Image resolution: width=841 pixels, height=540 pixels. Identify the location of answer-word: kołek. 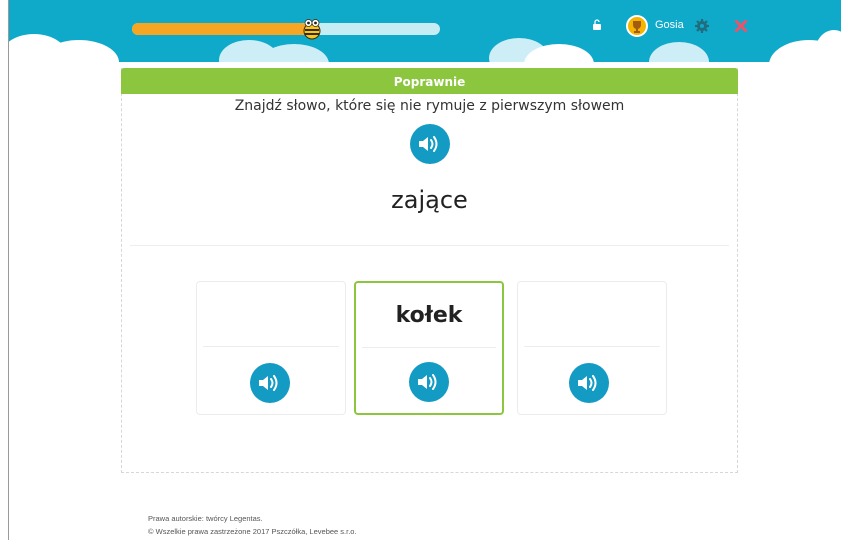
(429, 315).